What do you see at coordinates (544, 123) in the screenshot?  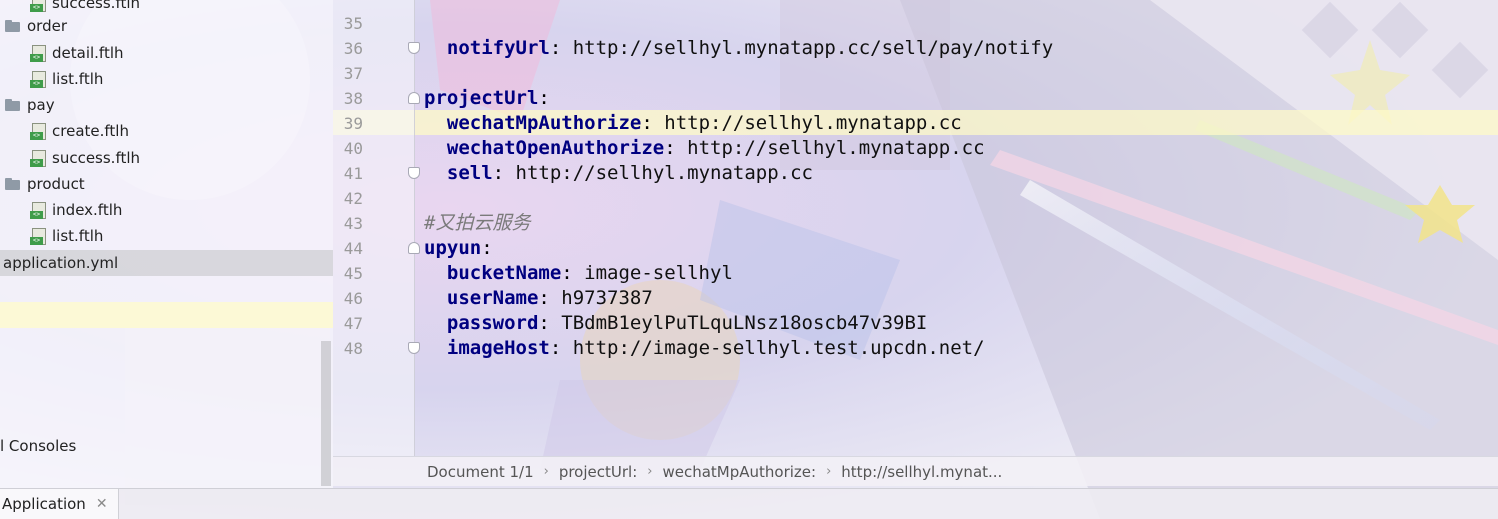 I see `yaml-key: wechatMpAuthorize` at bounding box center [544, 123].